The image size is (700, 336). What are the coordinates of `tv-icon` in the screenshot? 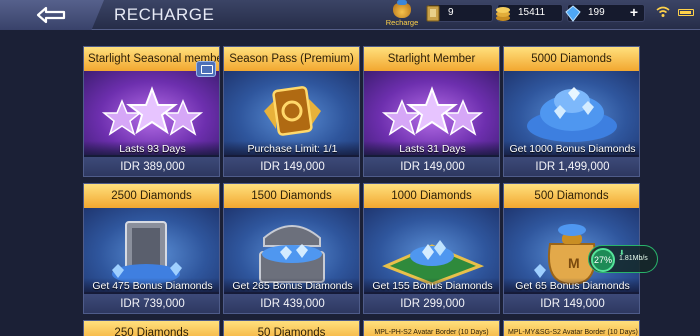 It's located at (206, 69).